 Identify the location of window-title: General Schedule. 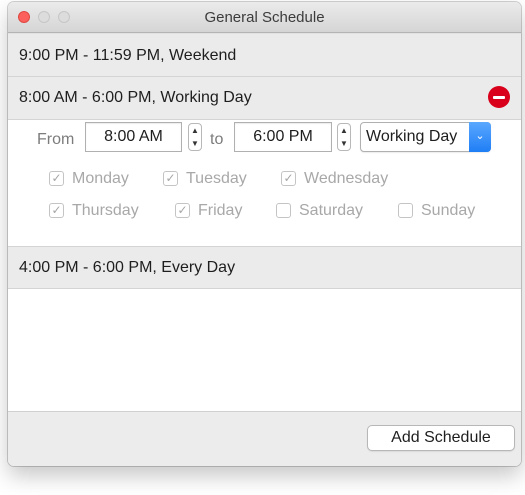
(264, 17).